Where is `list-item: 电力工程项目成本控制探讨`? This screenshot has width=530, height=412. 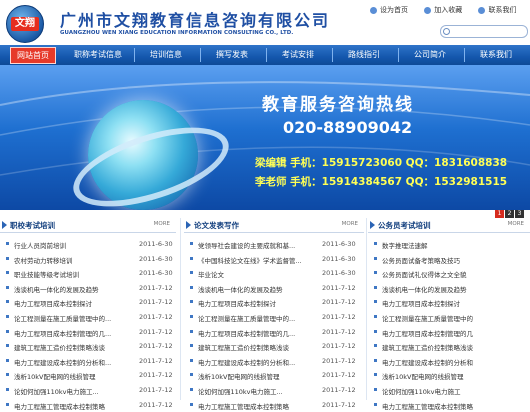 list-item: 电力工程项目成本控制探讨 is located at coordinates (449, 302).